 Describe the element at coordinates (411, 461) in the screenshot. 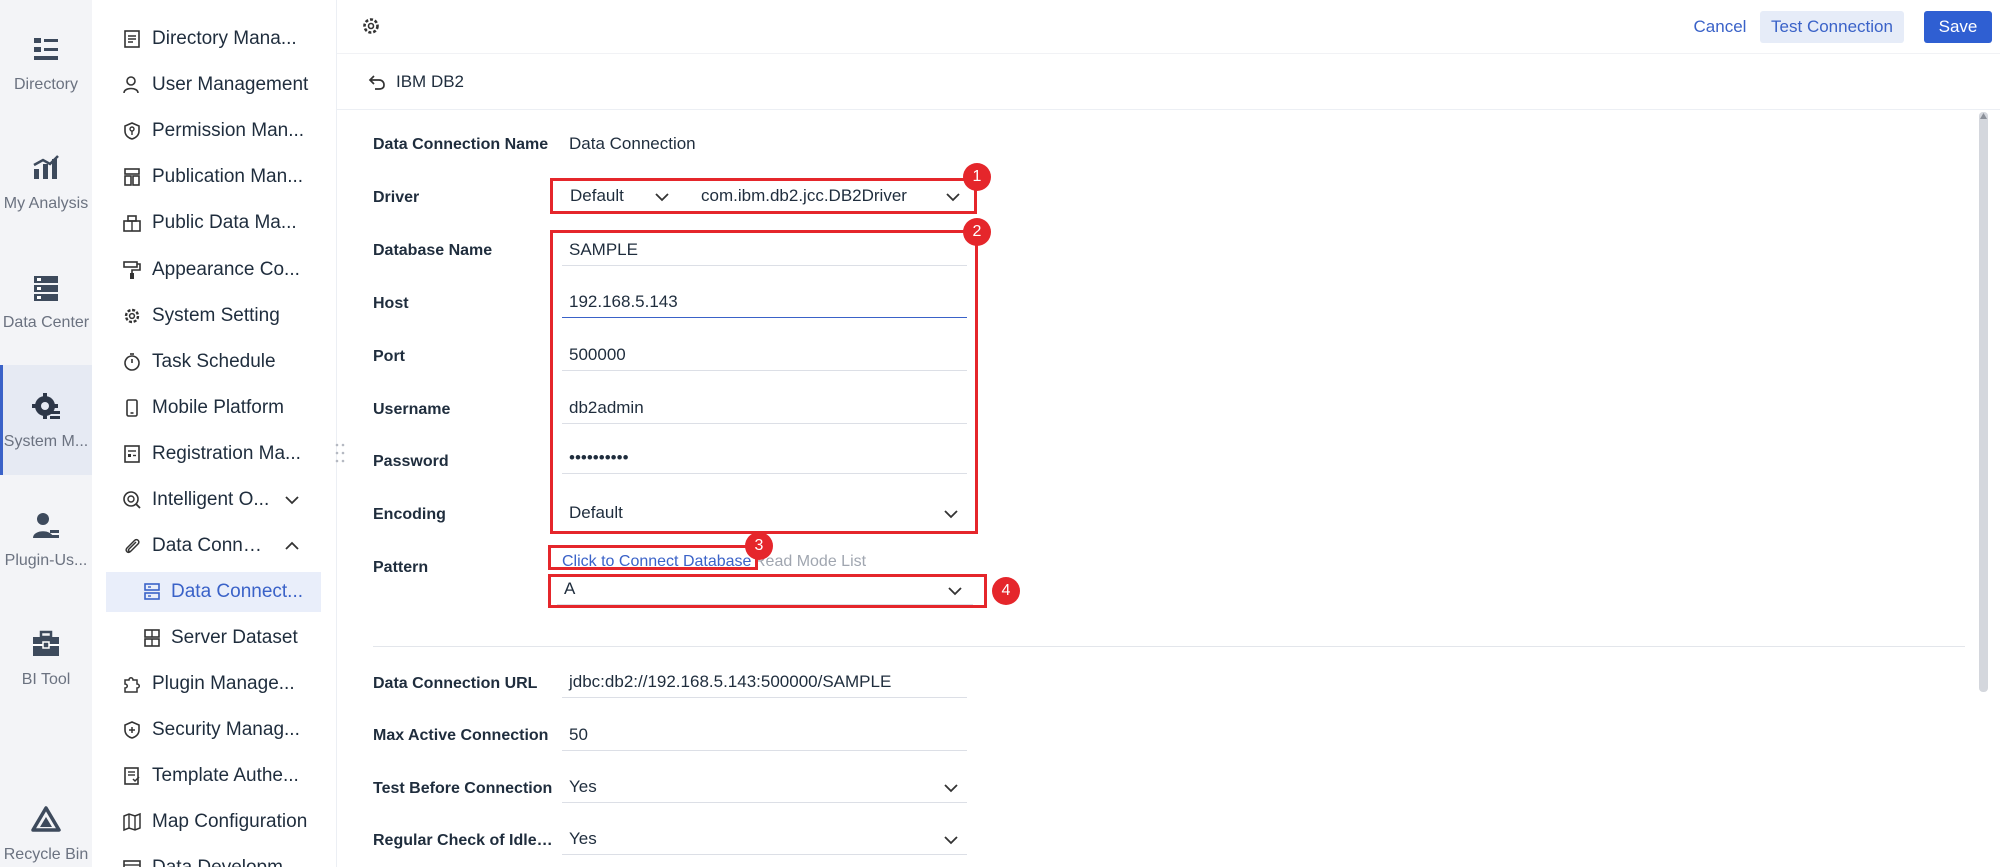

I see `password-label: Password` at that location.